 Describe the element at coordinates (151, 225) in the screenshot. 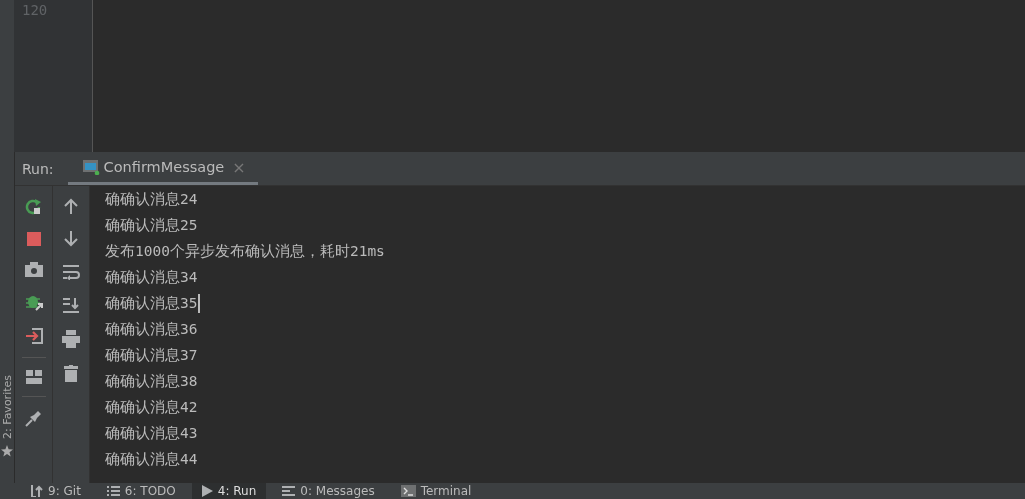

I see `console-line: 确确认消息25` at that location.